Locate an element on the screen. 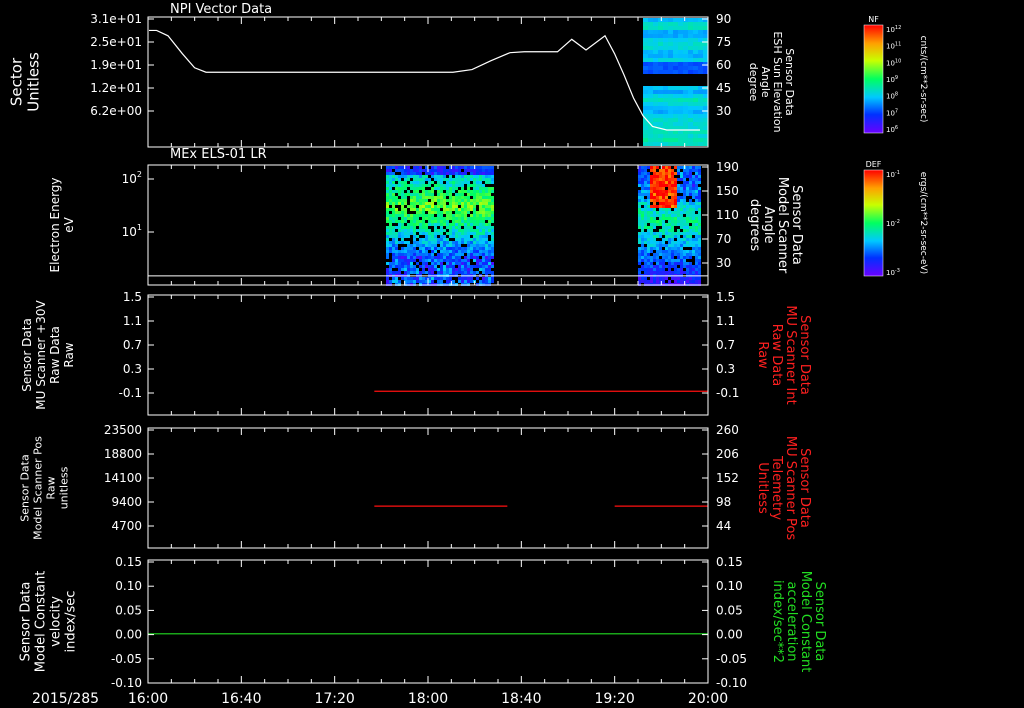 The width and height of the screenshot is (1024, 708). ylabel-right-line: Sensor Data is located at coordinates (804, 488).